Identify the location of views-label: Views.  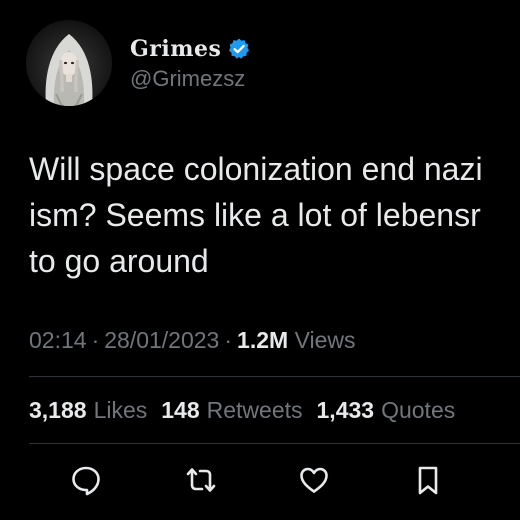
(325, 340).